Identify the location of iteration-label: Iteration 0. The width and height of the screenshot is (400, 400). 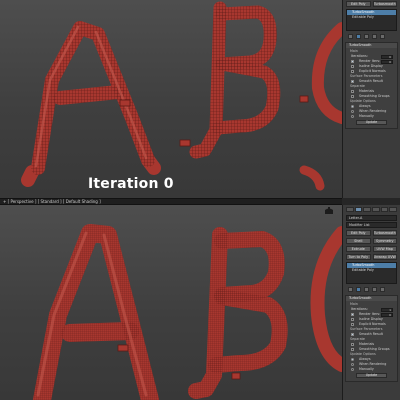
(131, 184).